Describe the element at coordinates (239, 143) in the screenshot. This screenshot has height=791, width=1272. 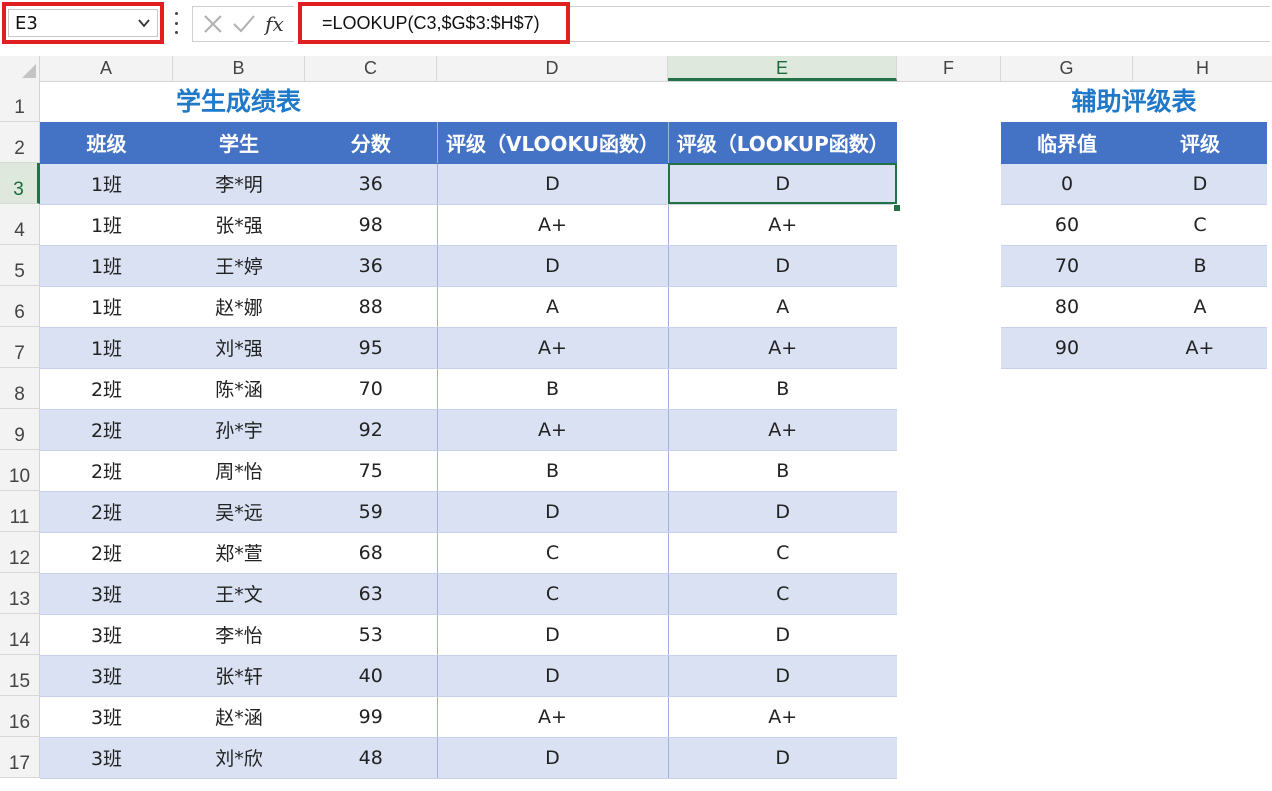
I see `main-table-header-cell: 学生` at that location.